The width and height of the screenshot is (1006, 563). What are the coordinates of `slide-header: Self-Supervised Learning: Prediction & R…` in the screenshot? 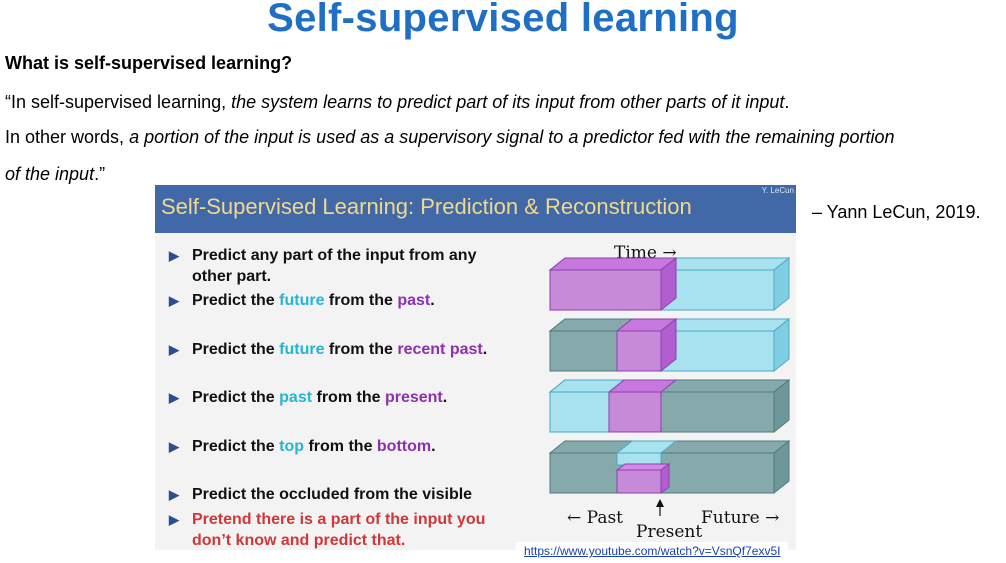 It's located at (475, 209).